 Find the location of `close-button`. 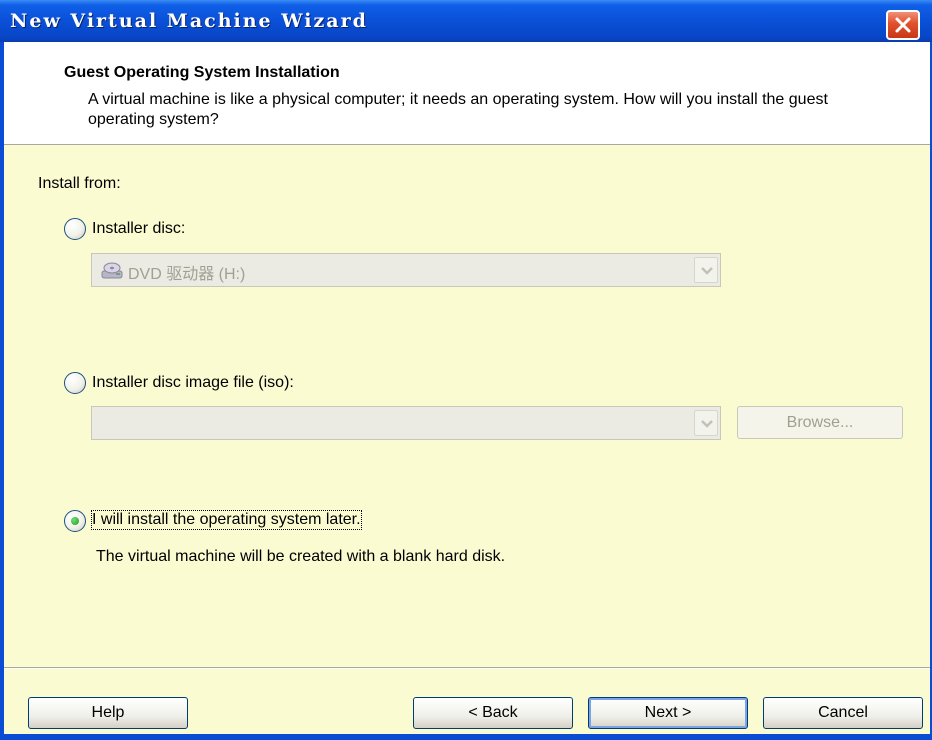

close-button is located at coordinates (903, 25).